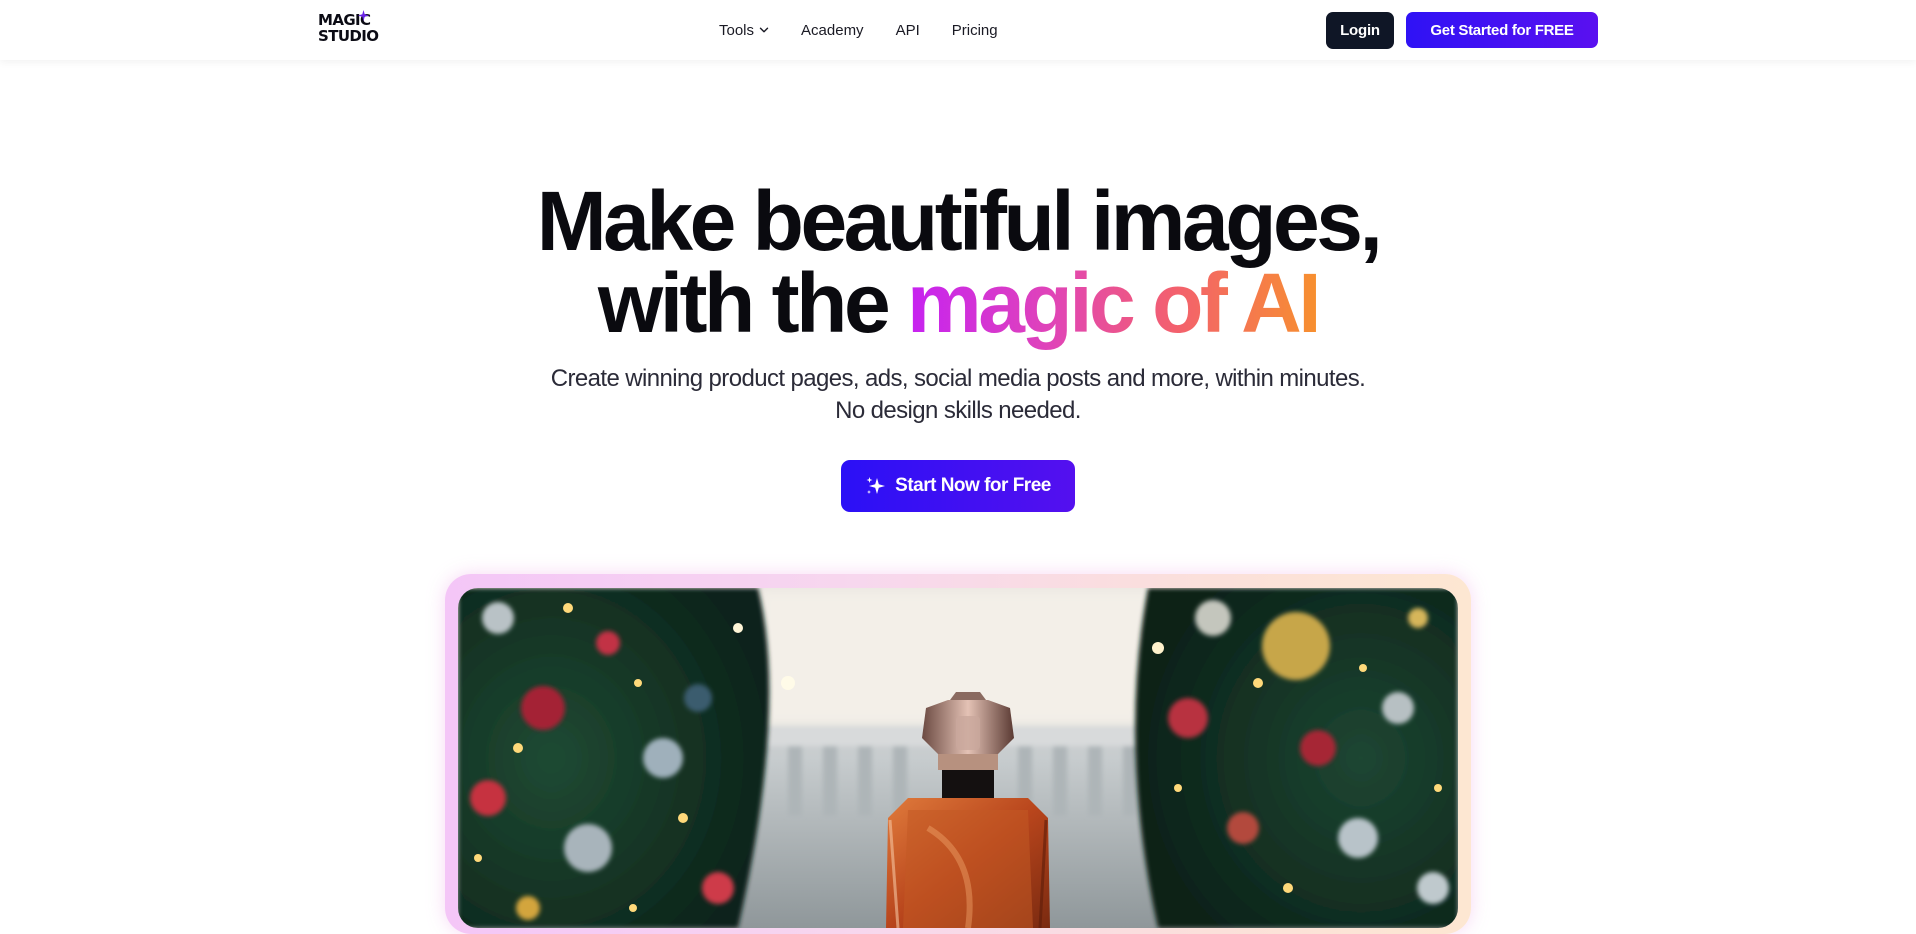  Describe the element at coordinates (1114, 303) in the screenshot. I see `headline-gradient-text: magic of AI` at that location.